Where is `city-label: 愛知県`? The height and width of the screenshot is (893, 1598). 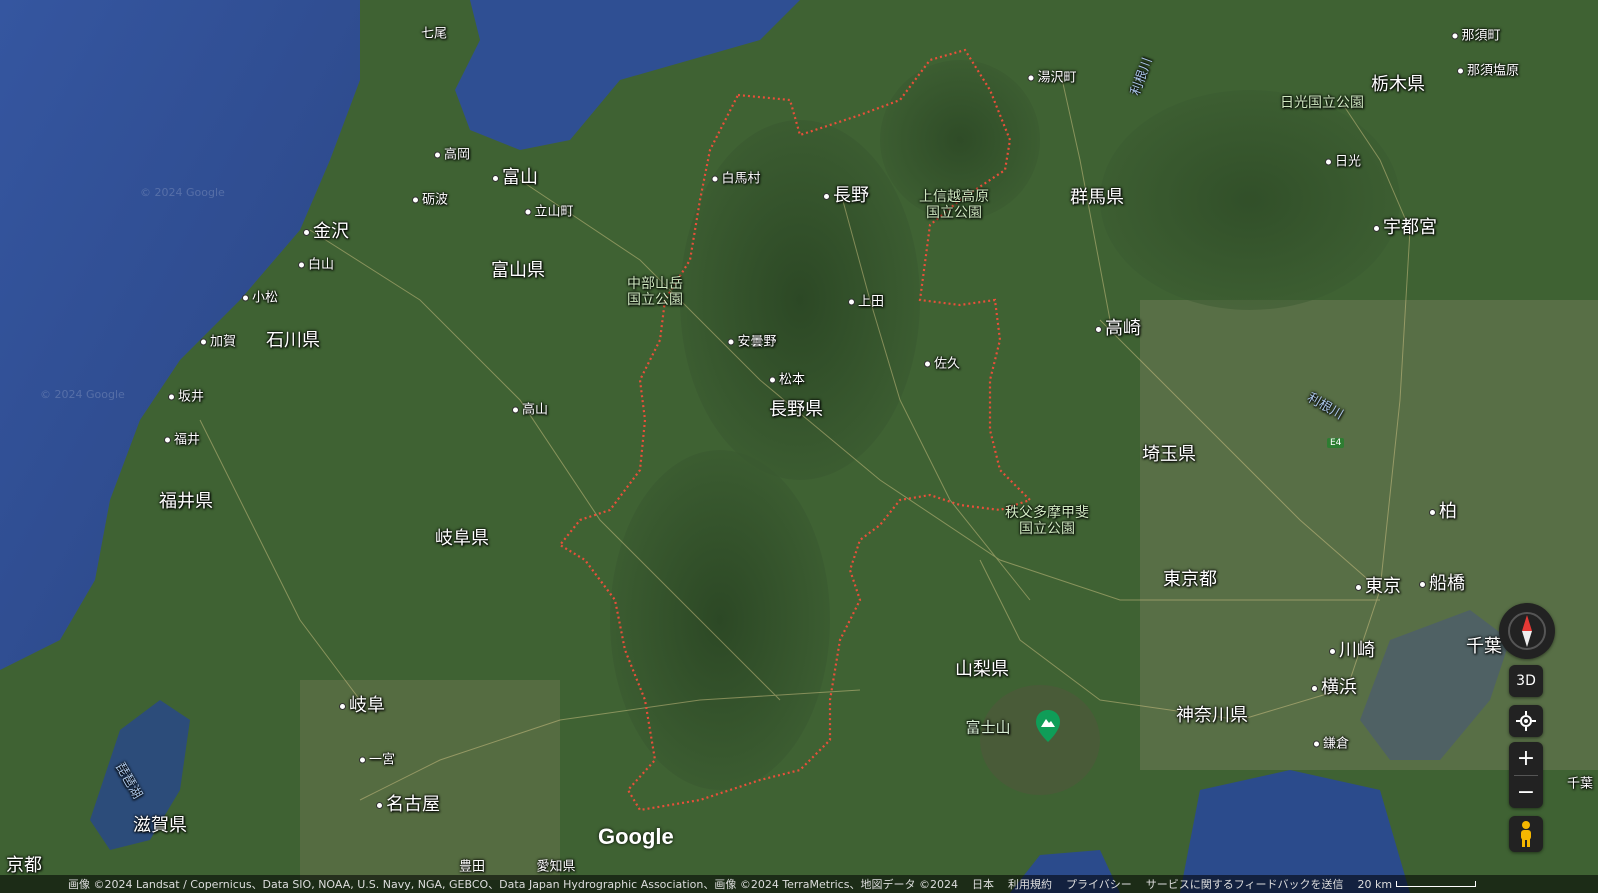
city-label: 愛知県 is located at coordinates (556, 867).